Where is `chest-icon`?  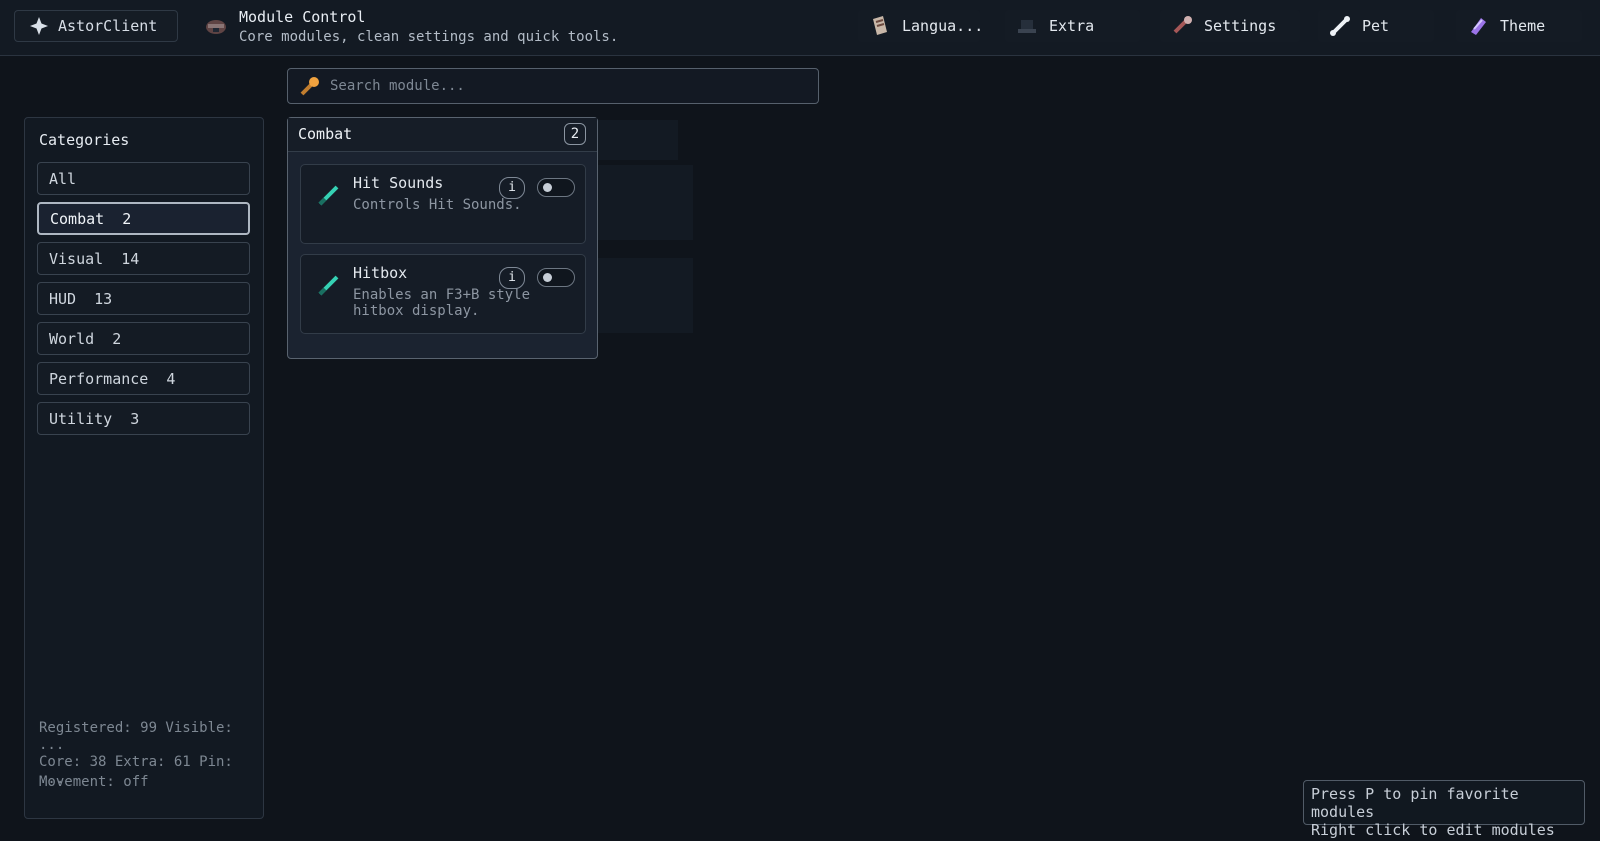
chest-icon is located at coordinates (216, 27).